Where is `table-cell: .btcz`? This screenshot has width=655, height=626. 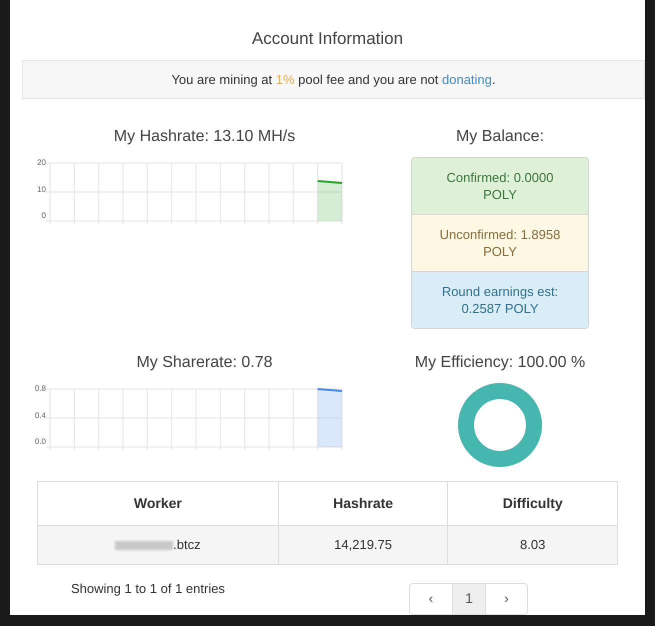 table-cell: .btcz is located at coordinates (158, 545).